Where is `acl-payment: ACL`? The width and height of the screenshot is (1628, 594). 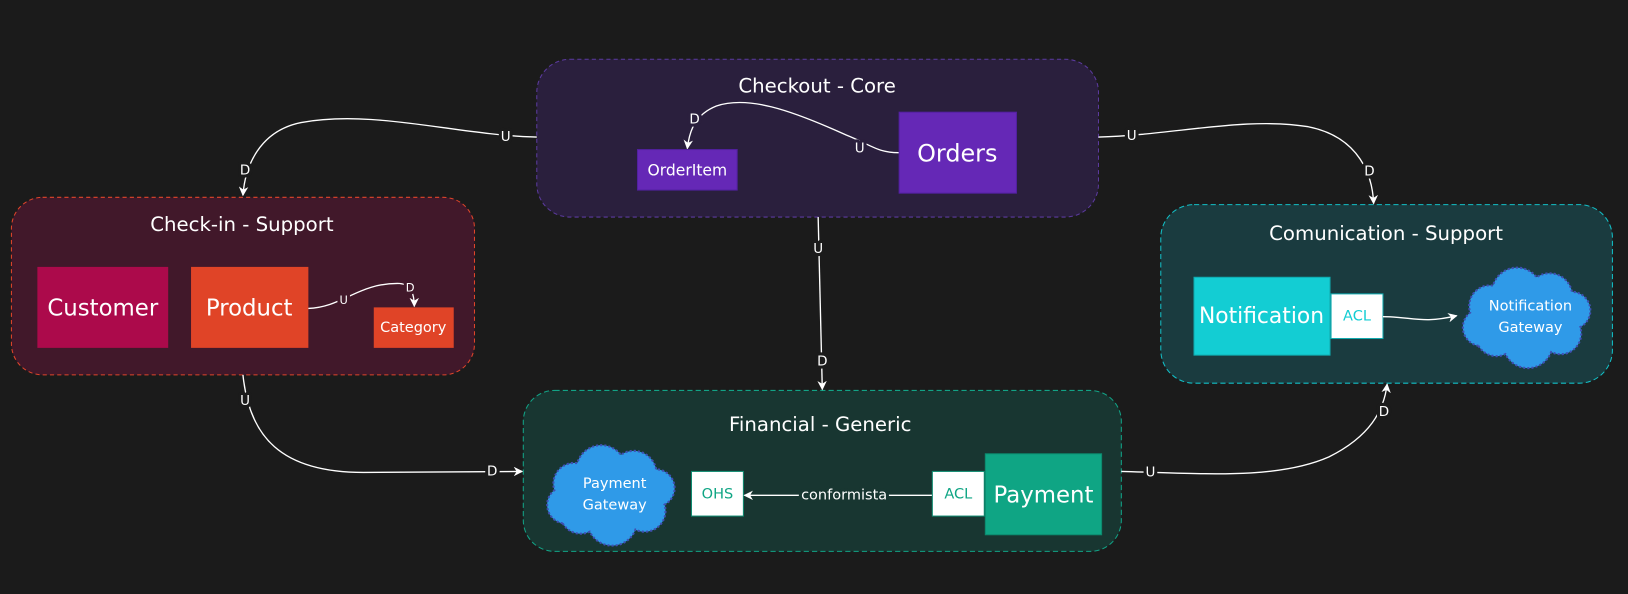 acl-payment: ACL is located at coordinates (958, 493).